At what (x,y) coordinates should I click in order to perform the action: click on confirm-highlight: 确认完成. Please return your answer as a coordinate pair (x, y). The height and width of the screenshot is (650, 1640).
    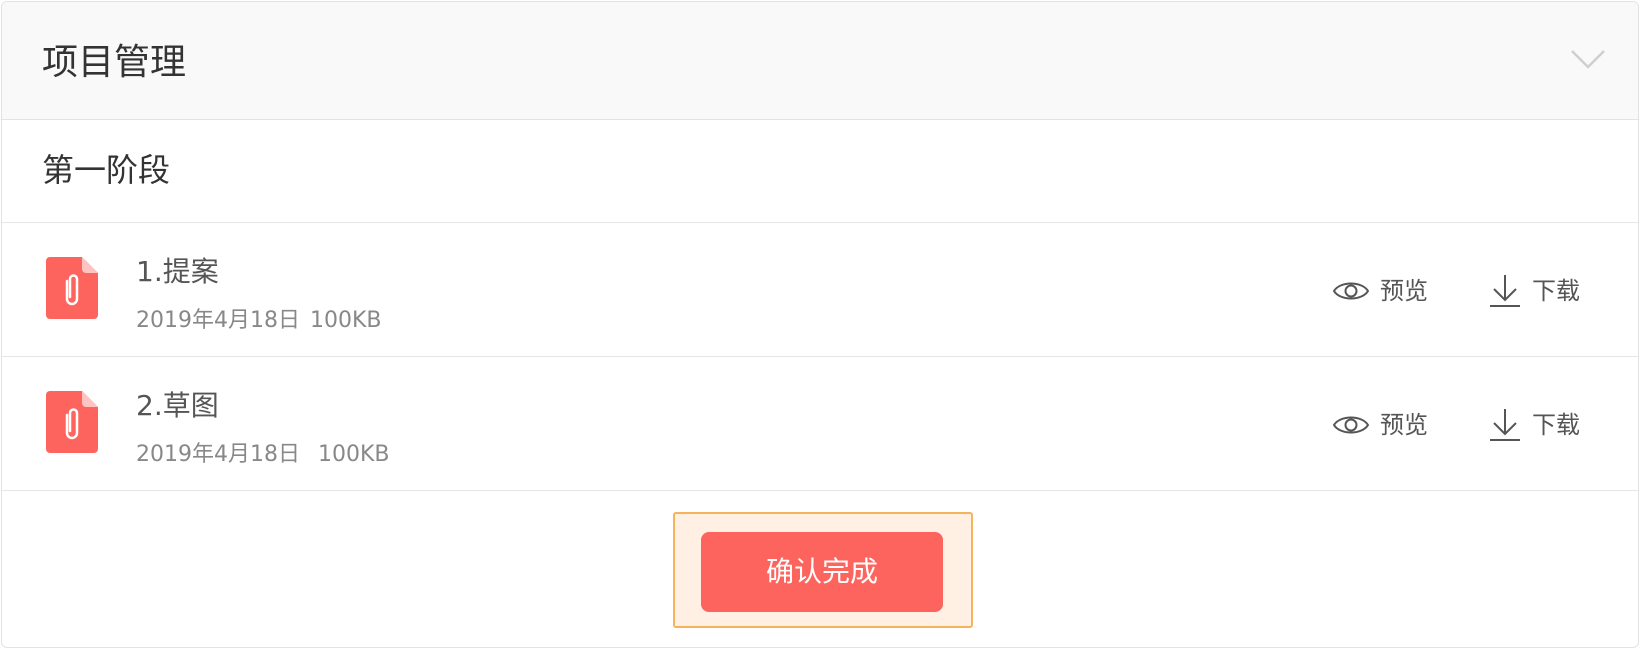
    Looking at the image, I should click on (823, 570).